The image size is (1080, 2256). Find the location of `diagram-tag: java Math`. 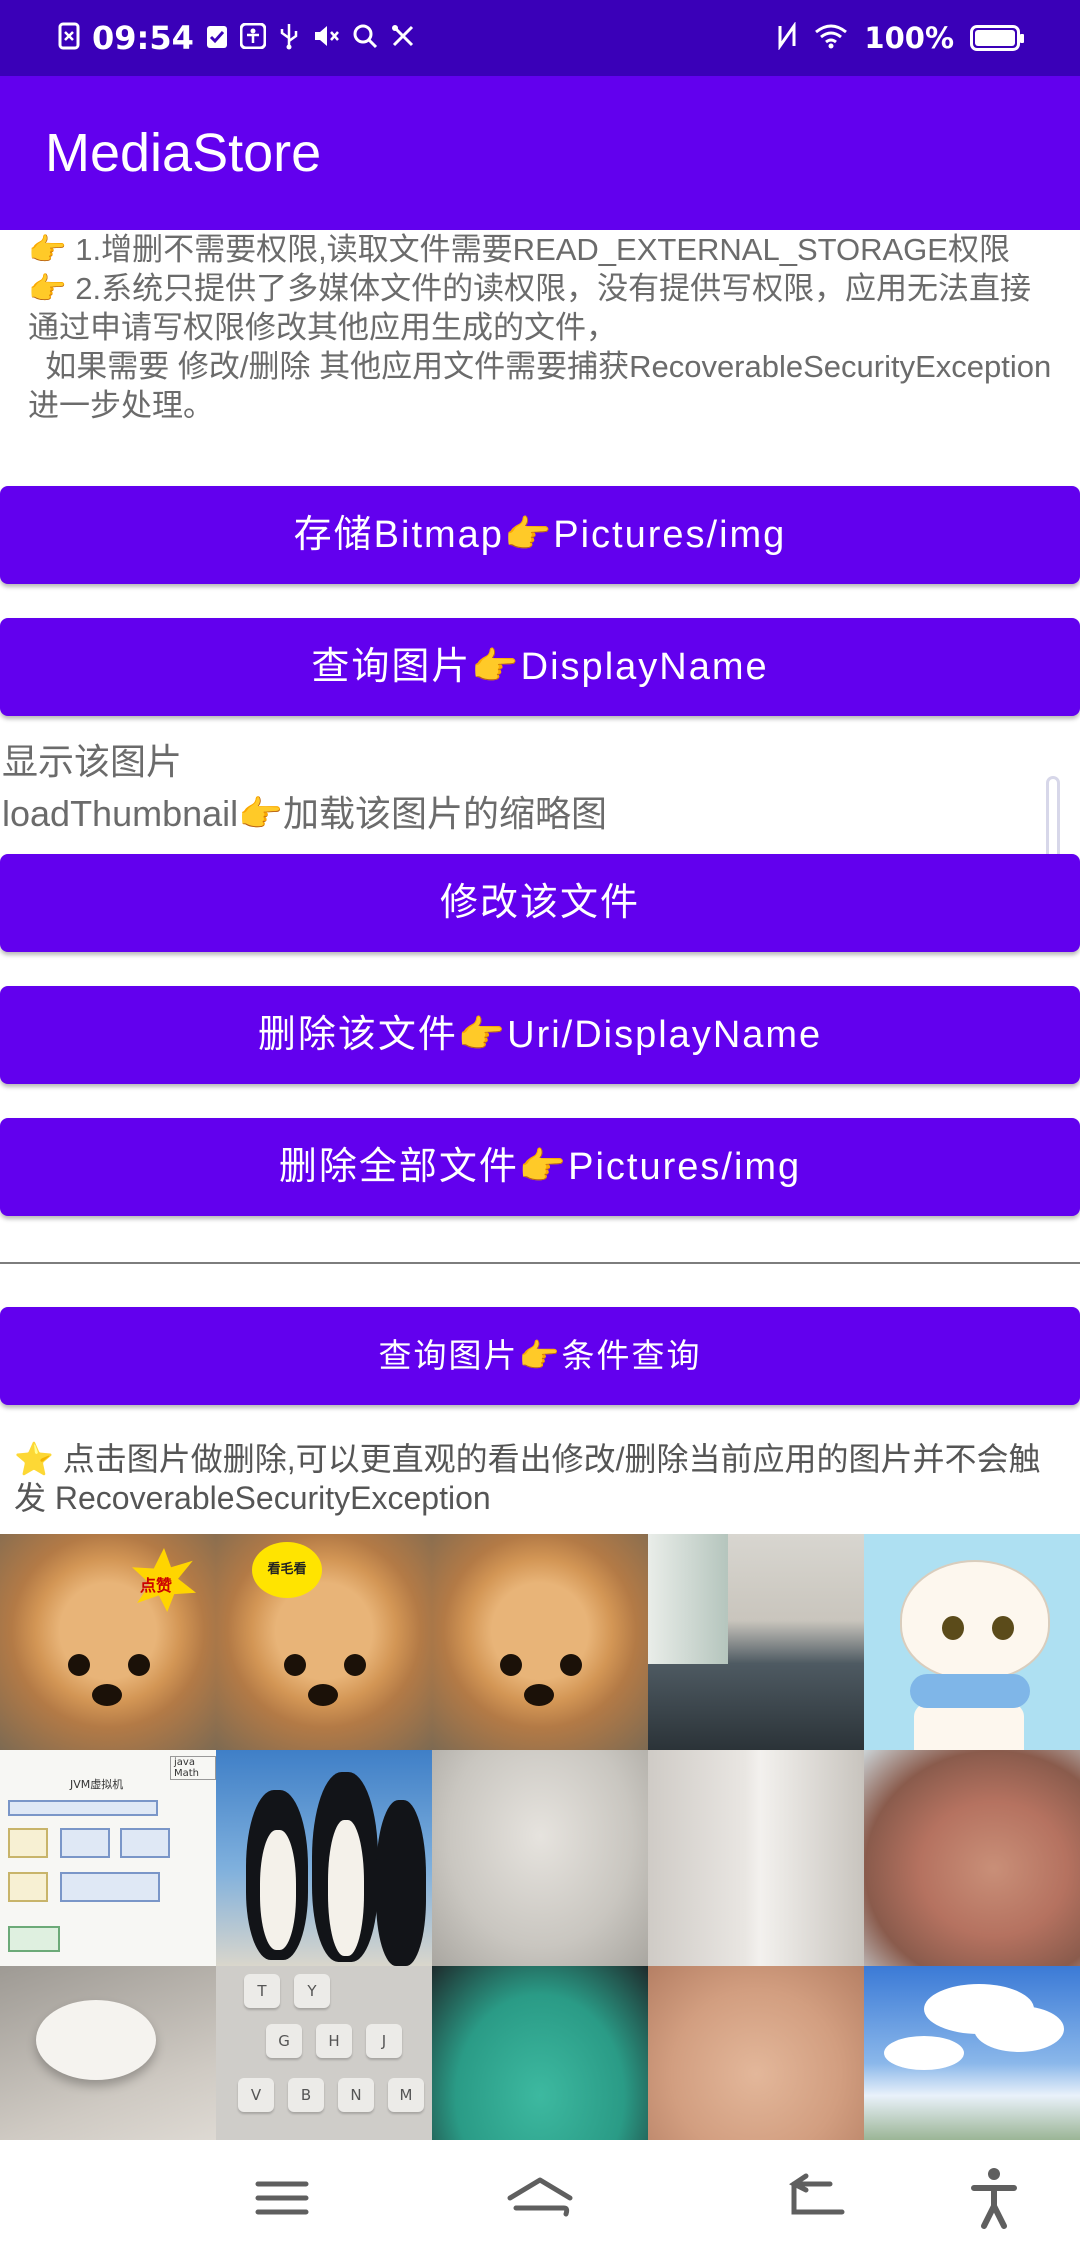

diagram-tag: java Math is located at coordinates (193, 1768).